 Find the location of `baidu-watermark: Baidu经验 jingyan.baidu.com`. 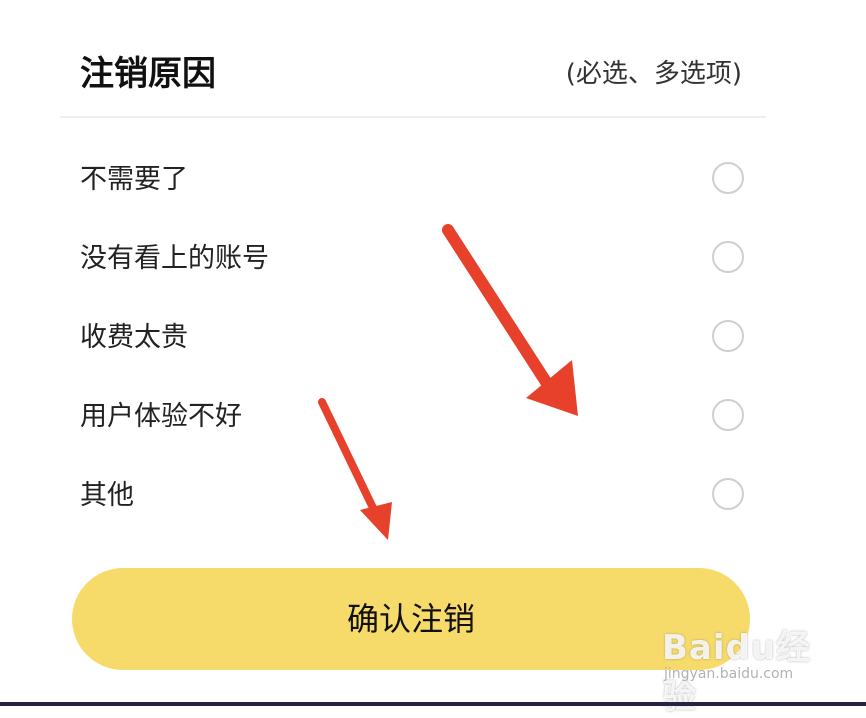

baidu-watermark: Baidu经验 jingyan.baidu.com is located at coordinates (747, 664).